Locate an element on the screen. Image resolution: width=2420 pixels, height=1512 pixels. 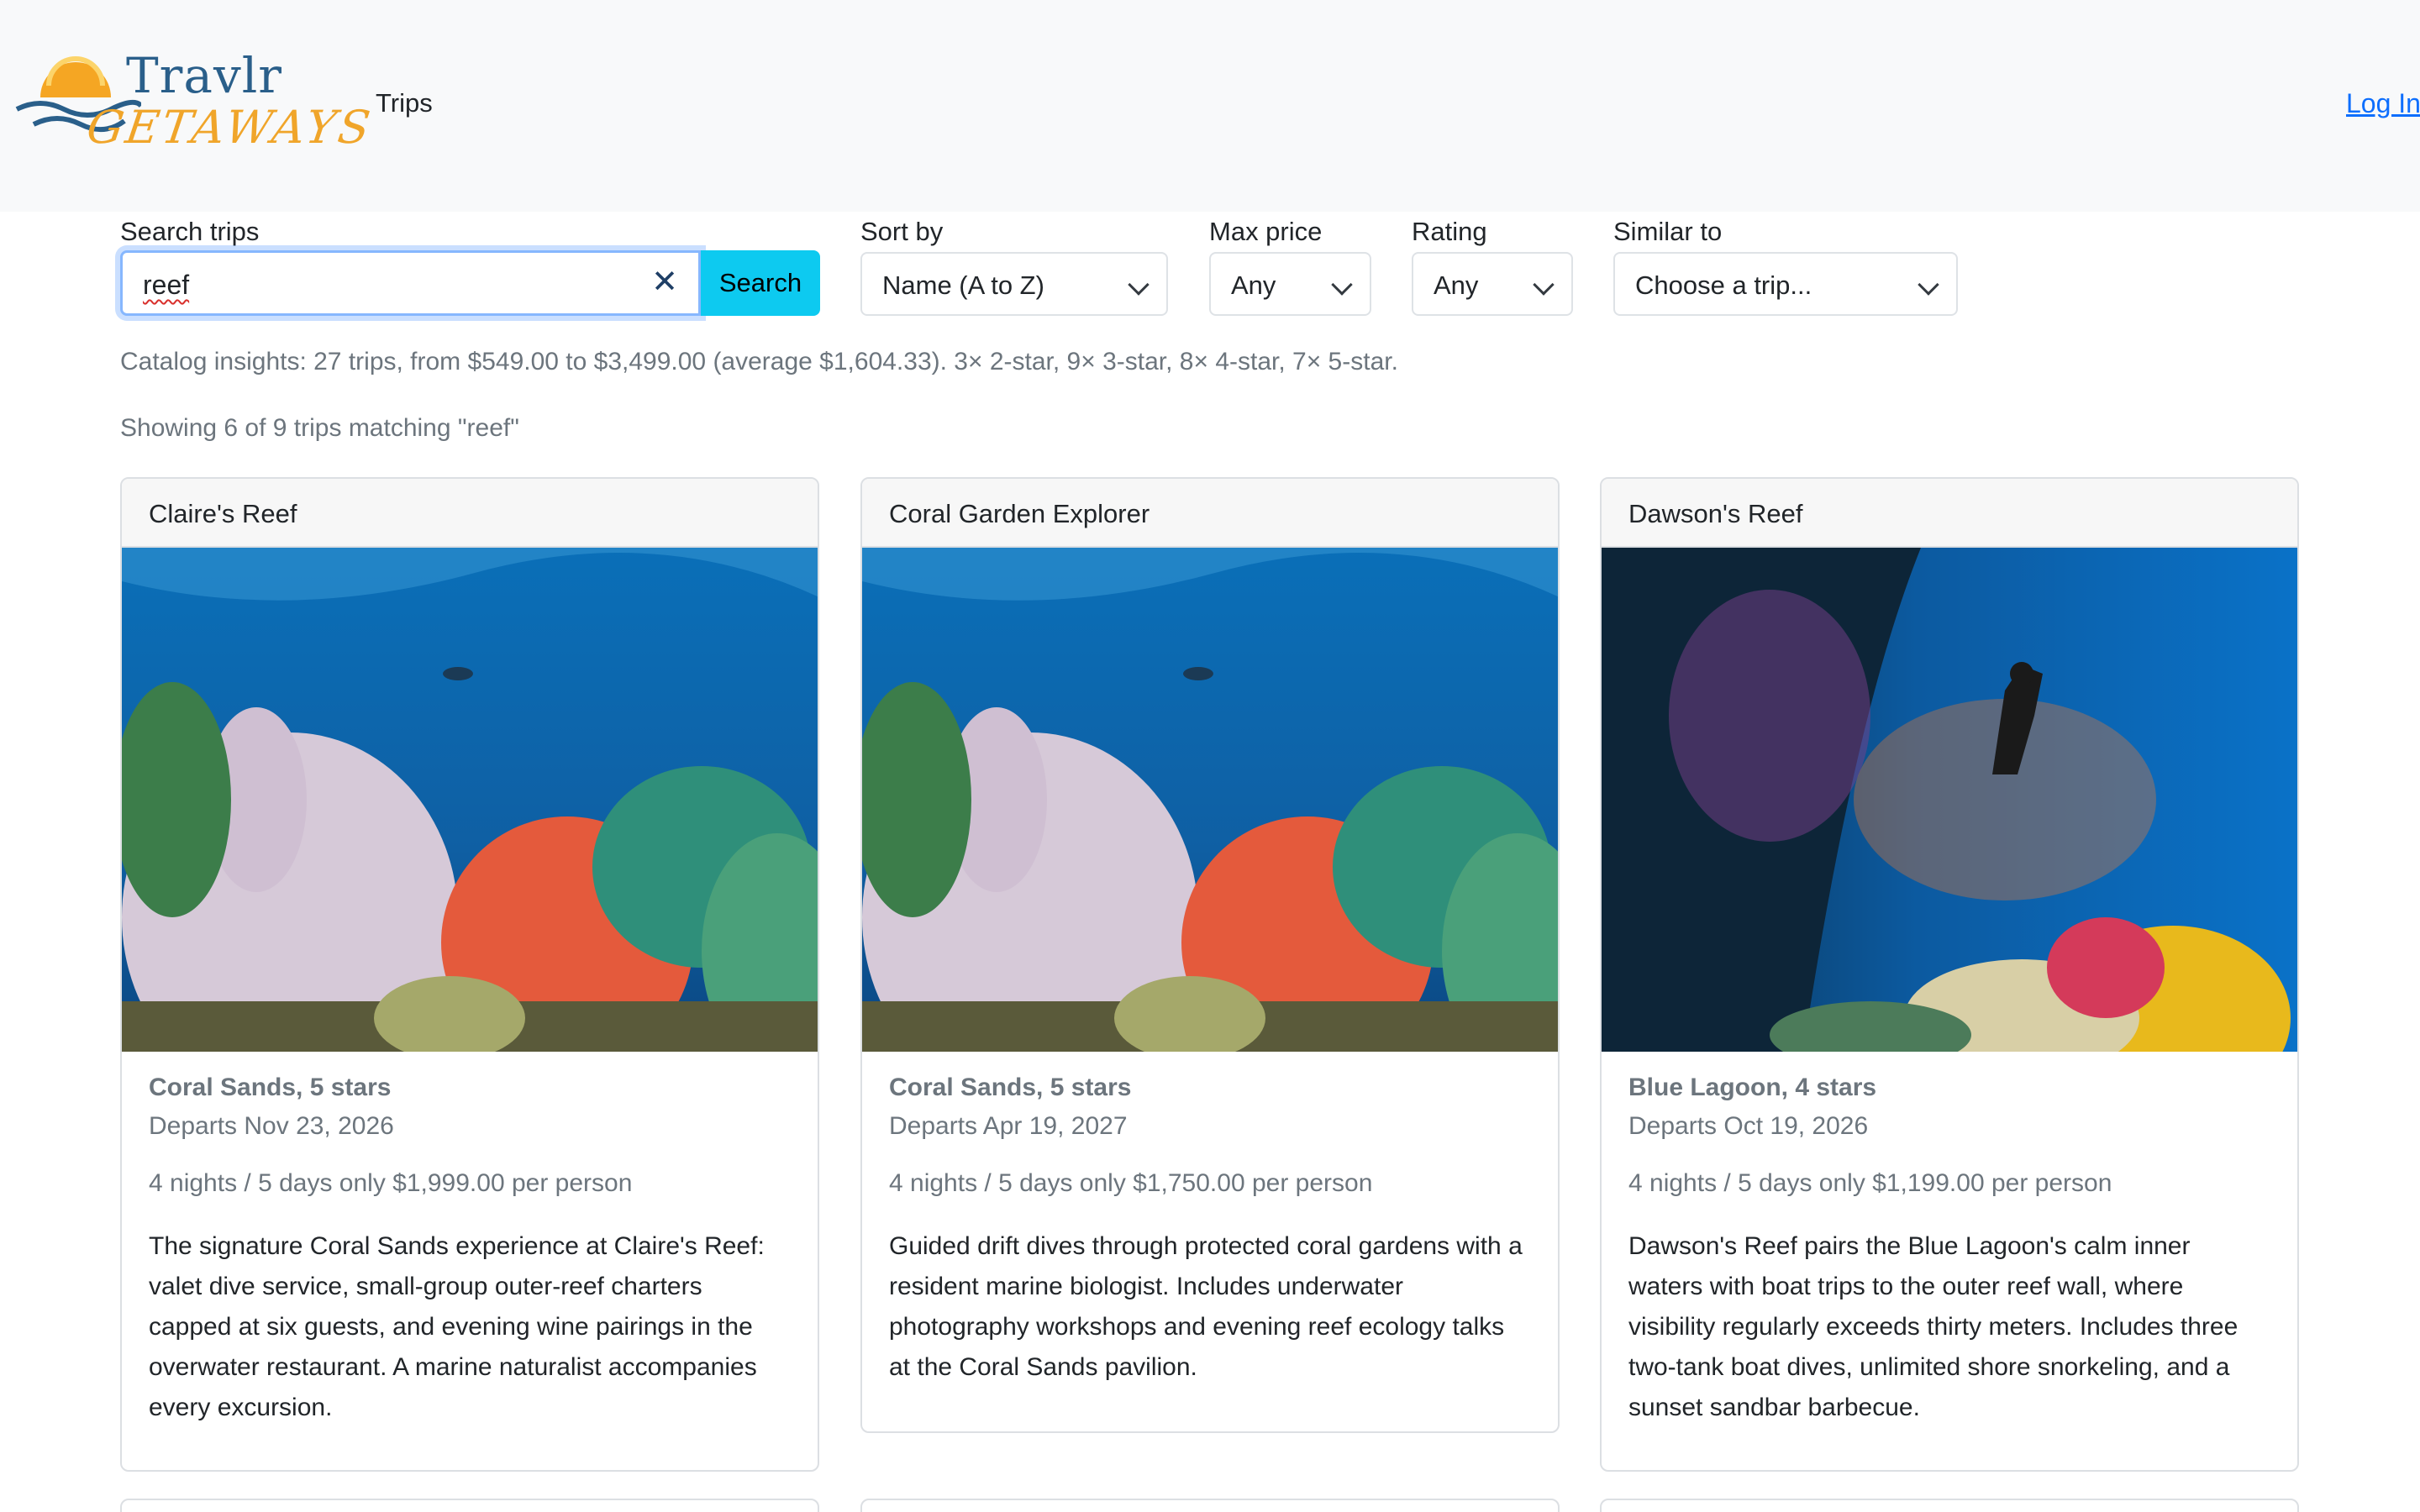
logo-text-getaways: GETAWAYS is located at coordinates (229, 127).